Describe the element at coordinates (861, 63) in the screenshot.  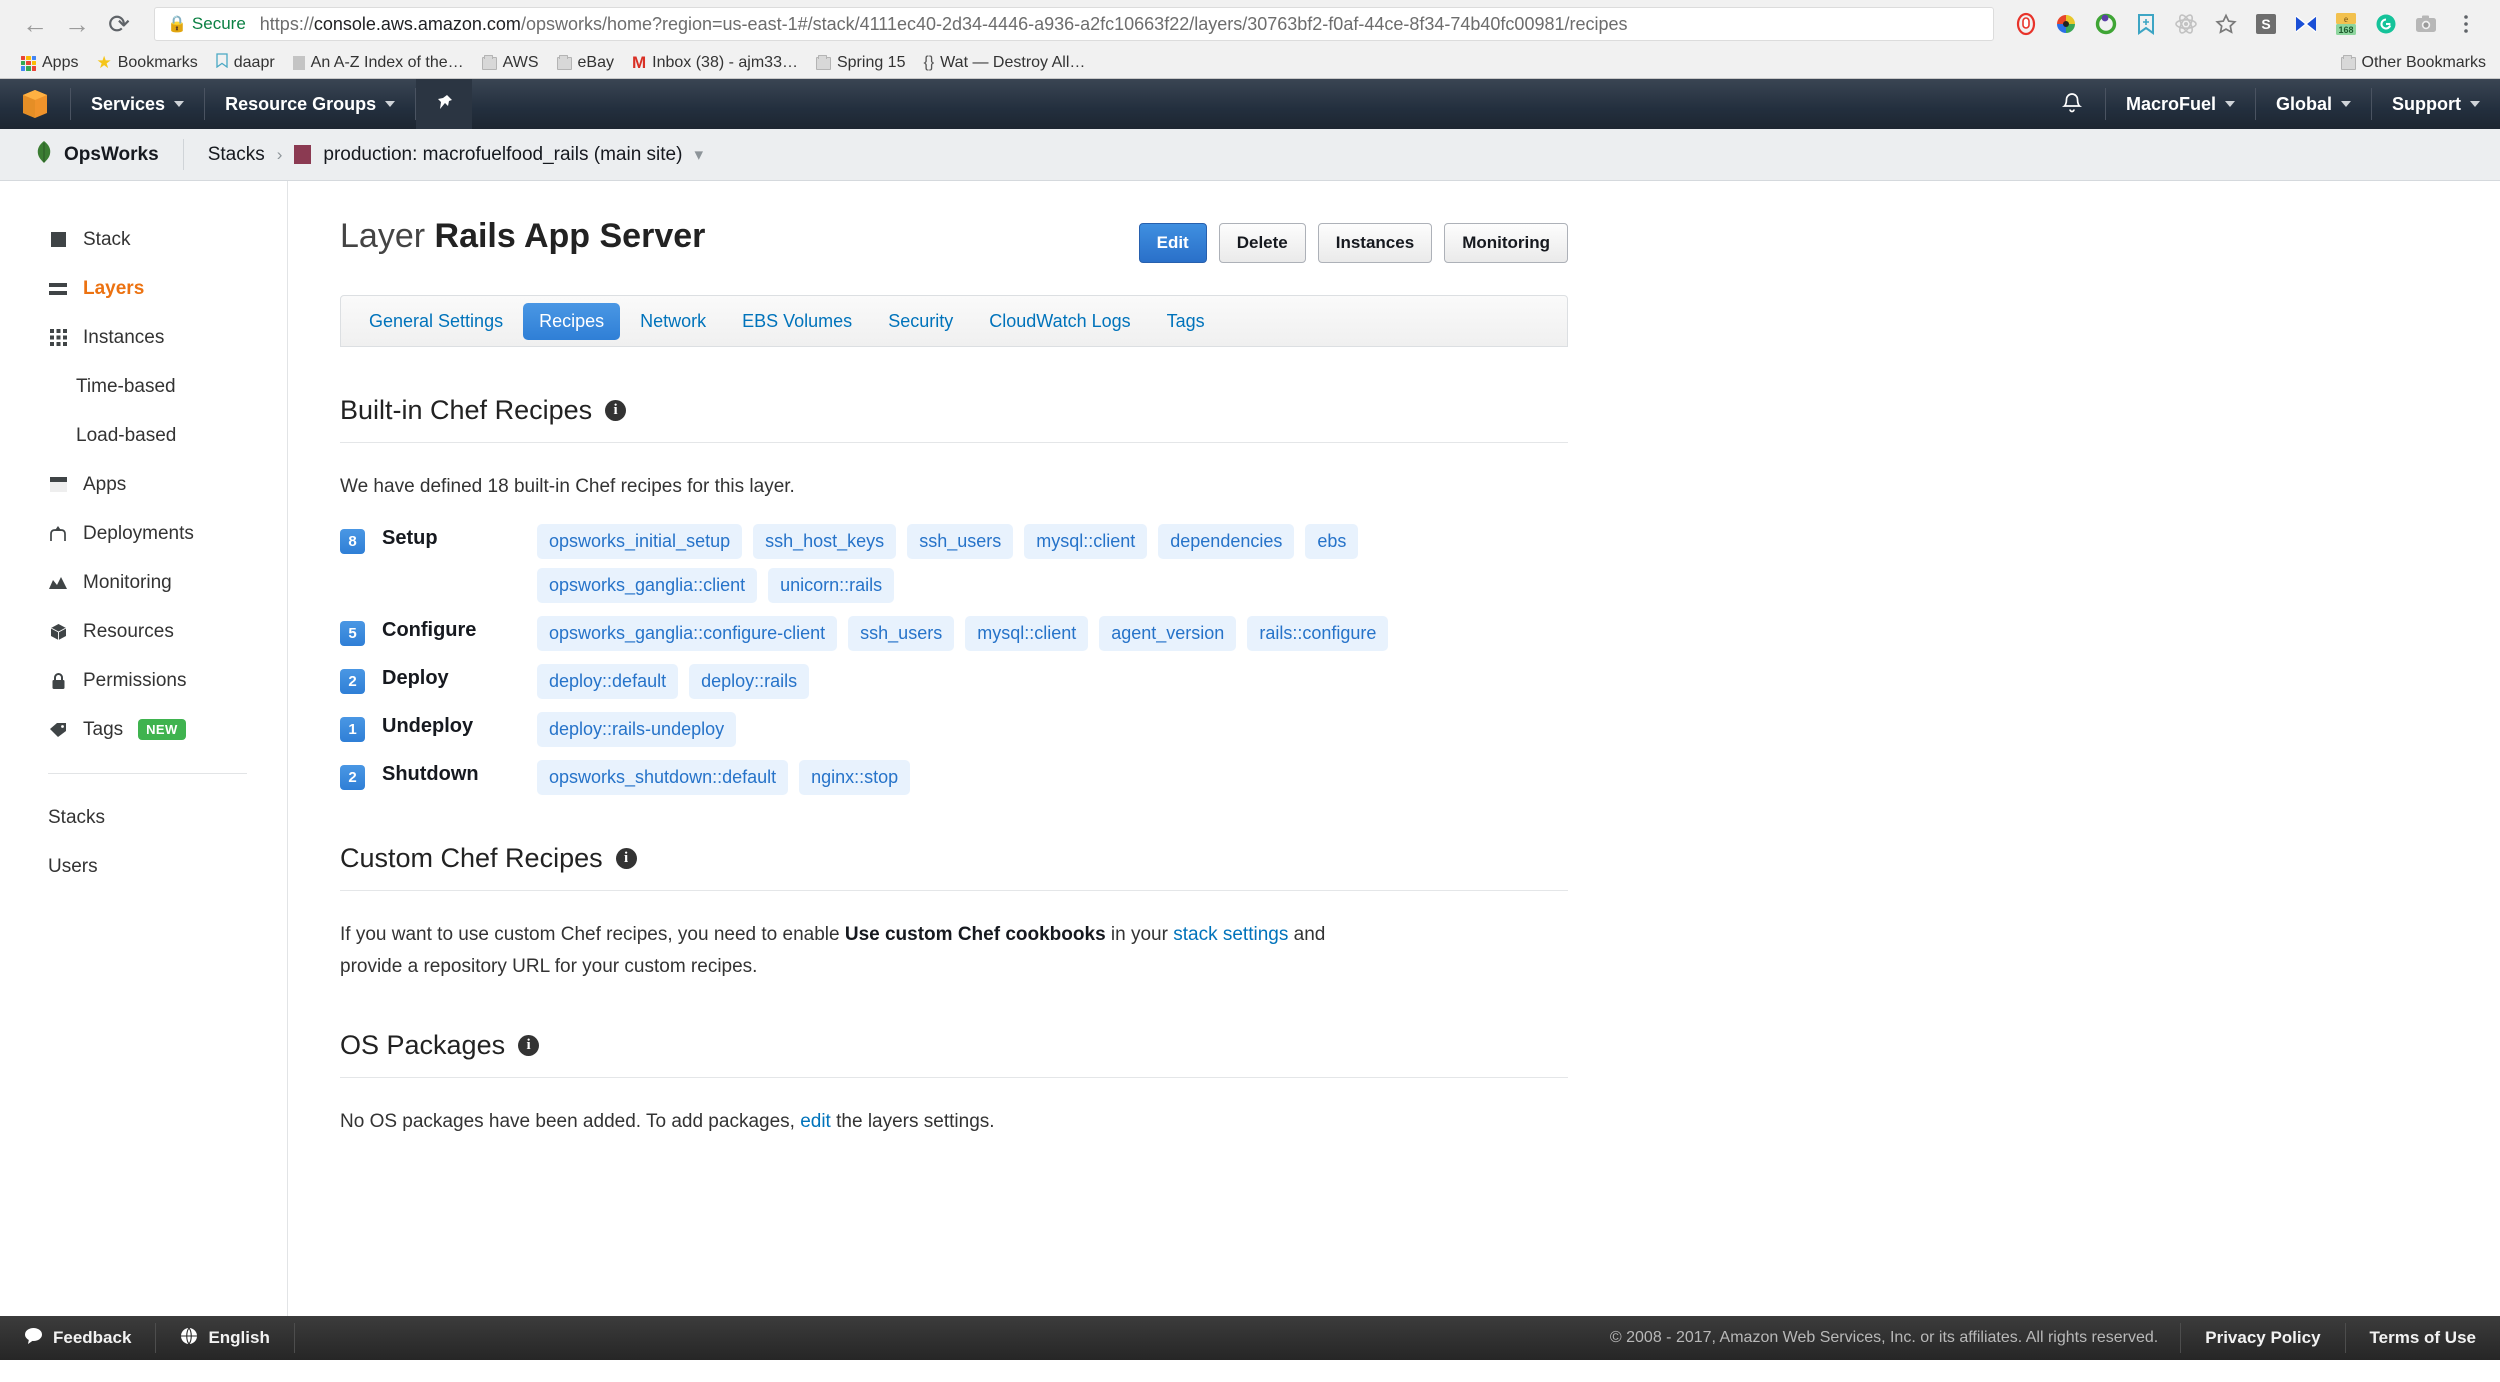
I see `bookmark-spring15: Spring 15` at that location.